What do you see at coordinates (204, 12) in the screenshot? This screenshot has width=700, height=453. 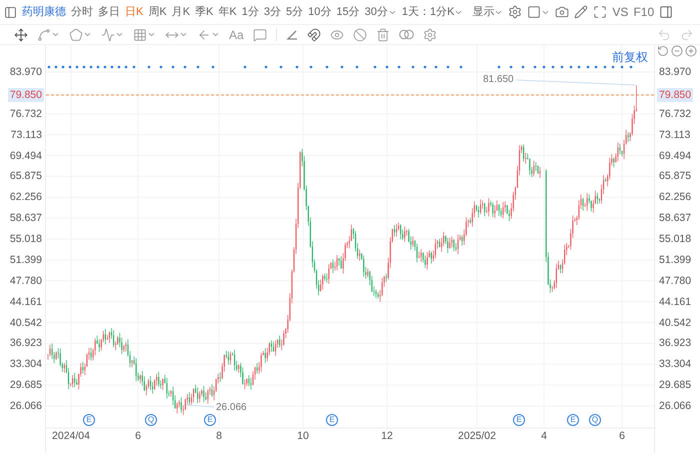 I see `period-tab: 季K` at bounding box center [204, 12].